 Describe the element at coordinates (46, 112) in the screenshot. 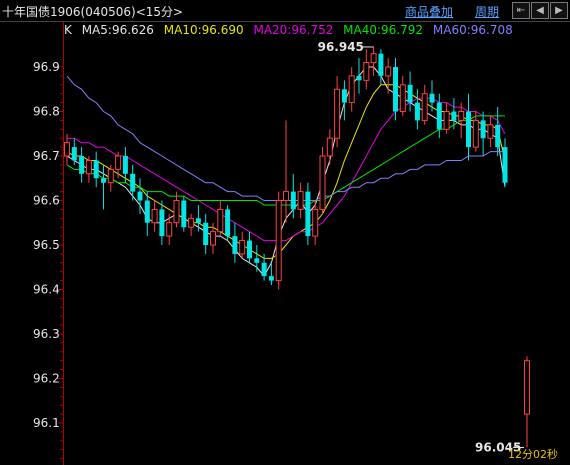

I see `y-tick-label: 96.8` at that location.